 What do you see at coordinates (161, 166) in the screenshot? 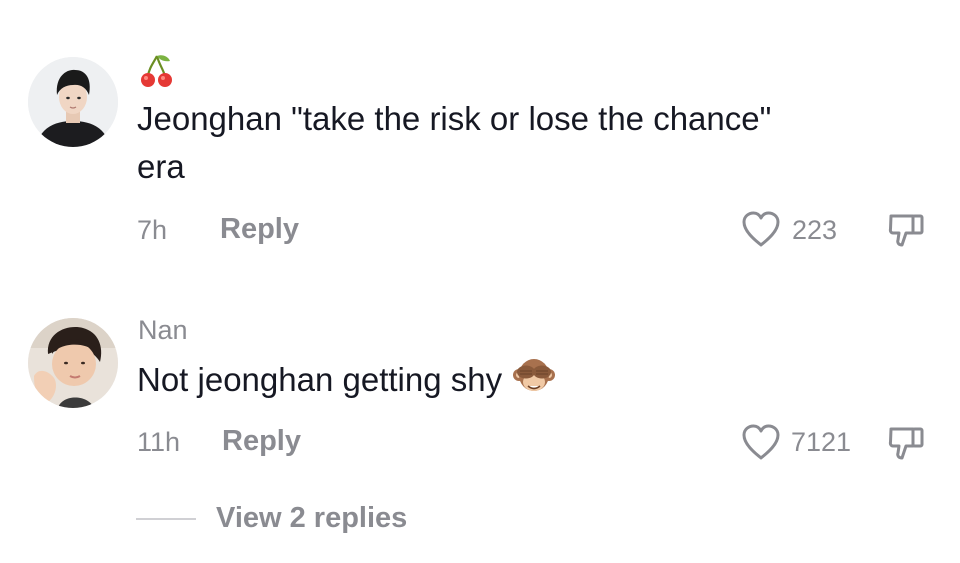
I see `comment-text-continued: era` at bounding box center [161, 166].